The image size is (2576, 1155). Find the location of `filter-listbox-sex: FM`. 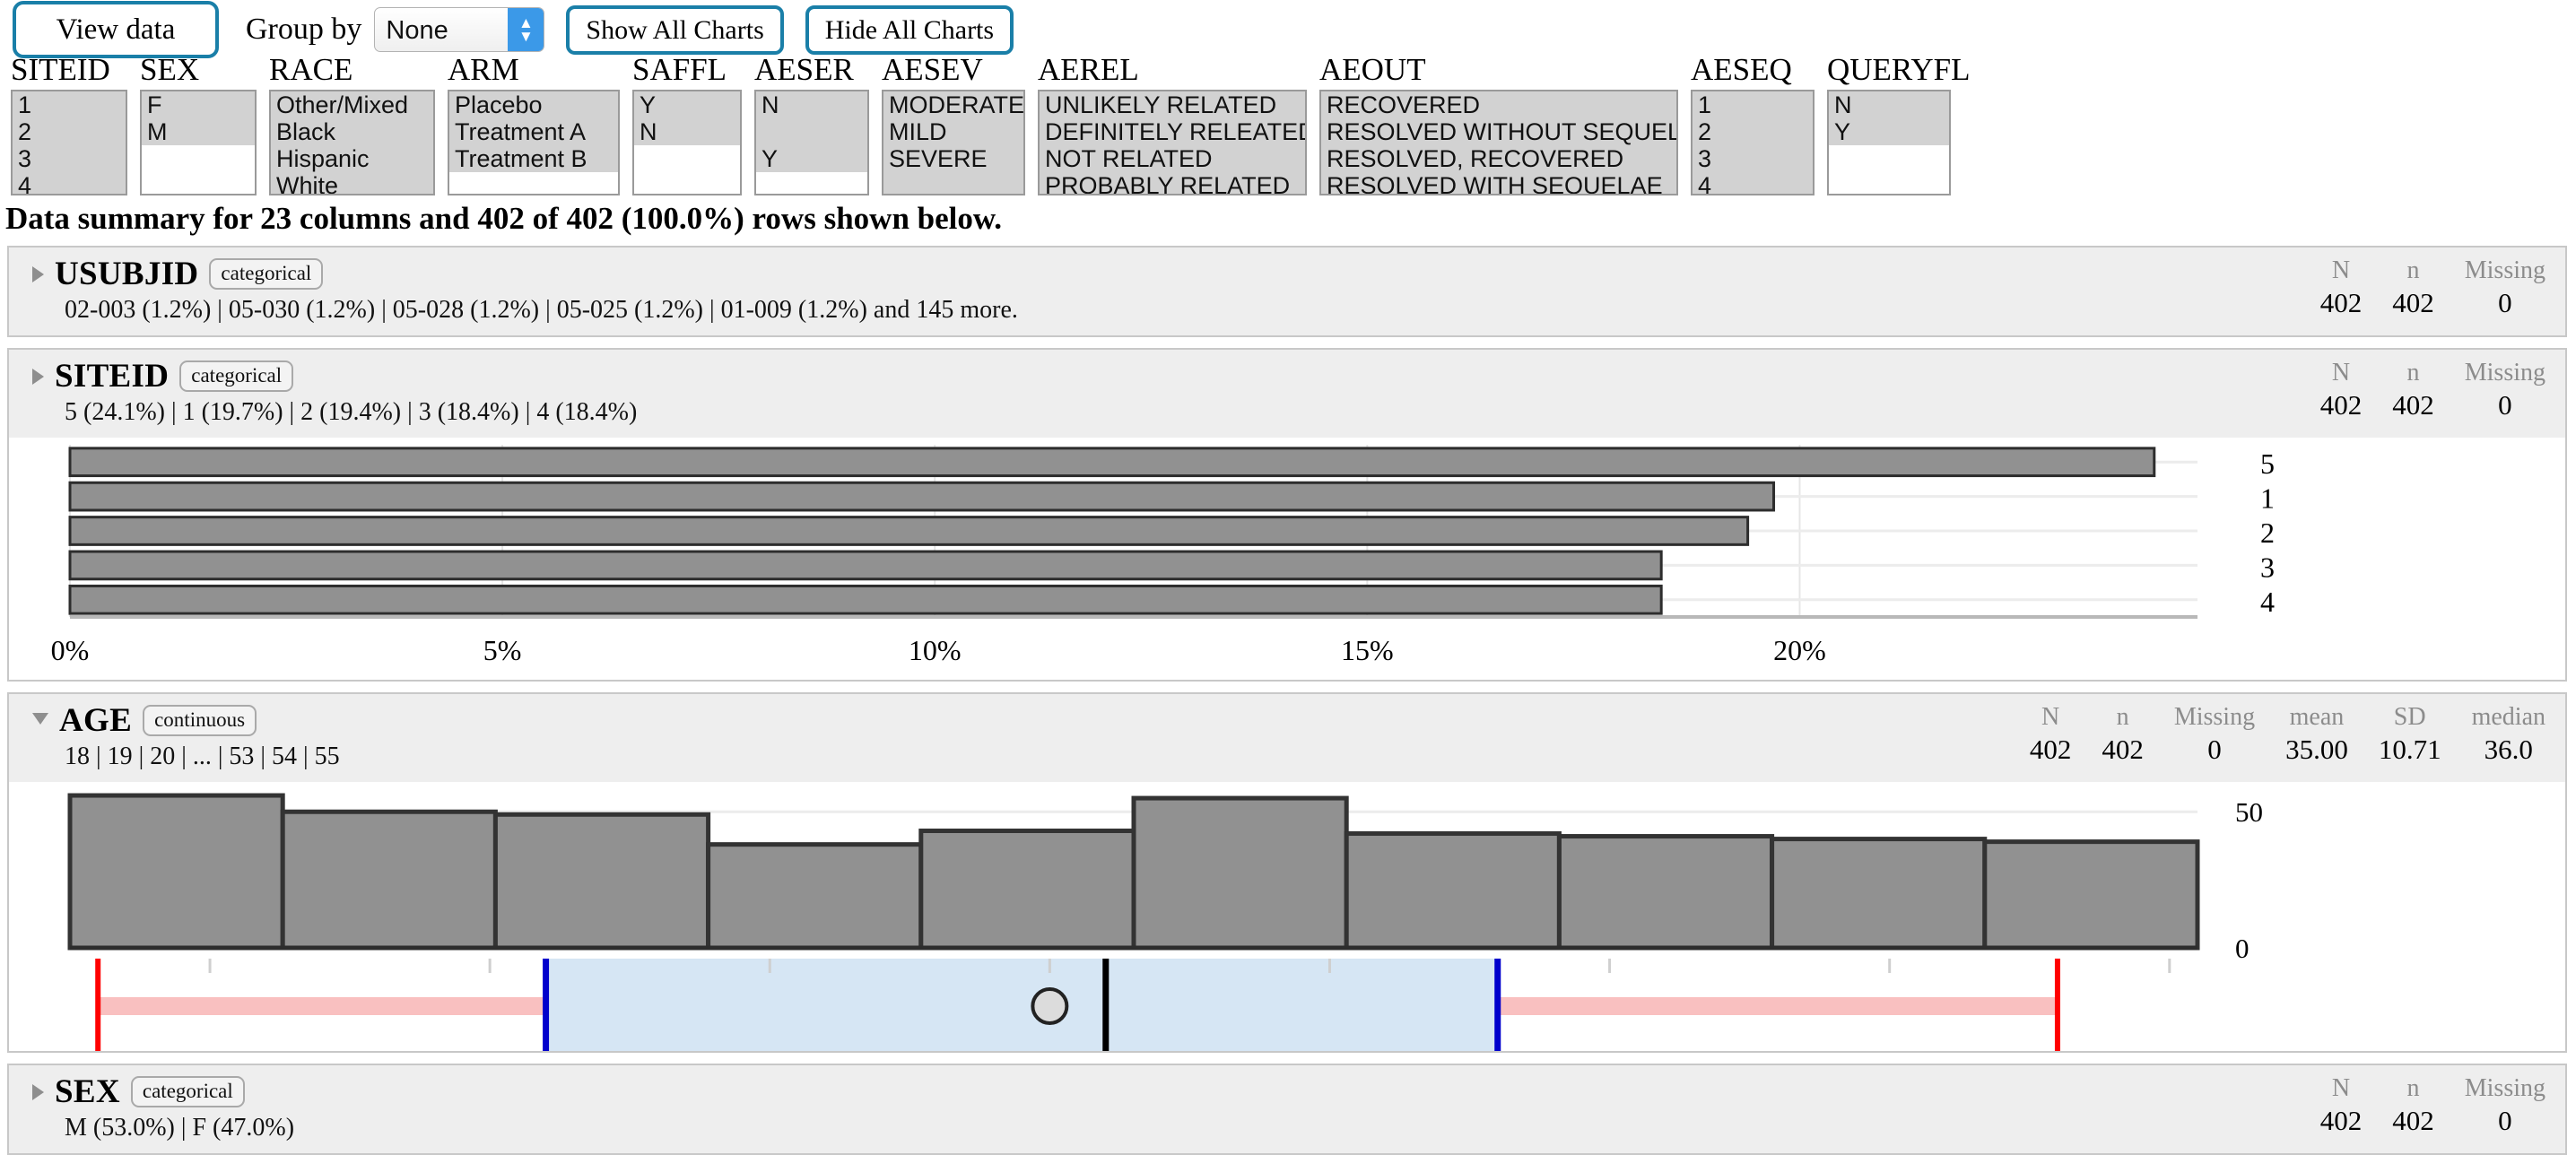

filter-listbox-sex: FM is located at coordinates (198, 142).